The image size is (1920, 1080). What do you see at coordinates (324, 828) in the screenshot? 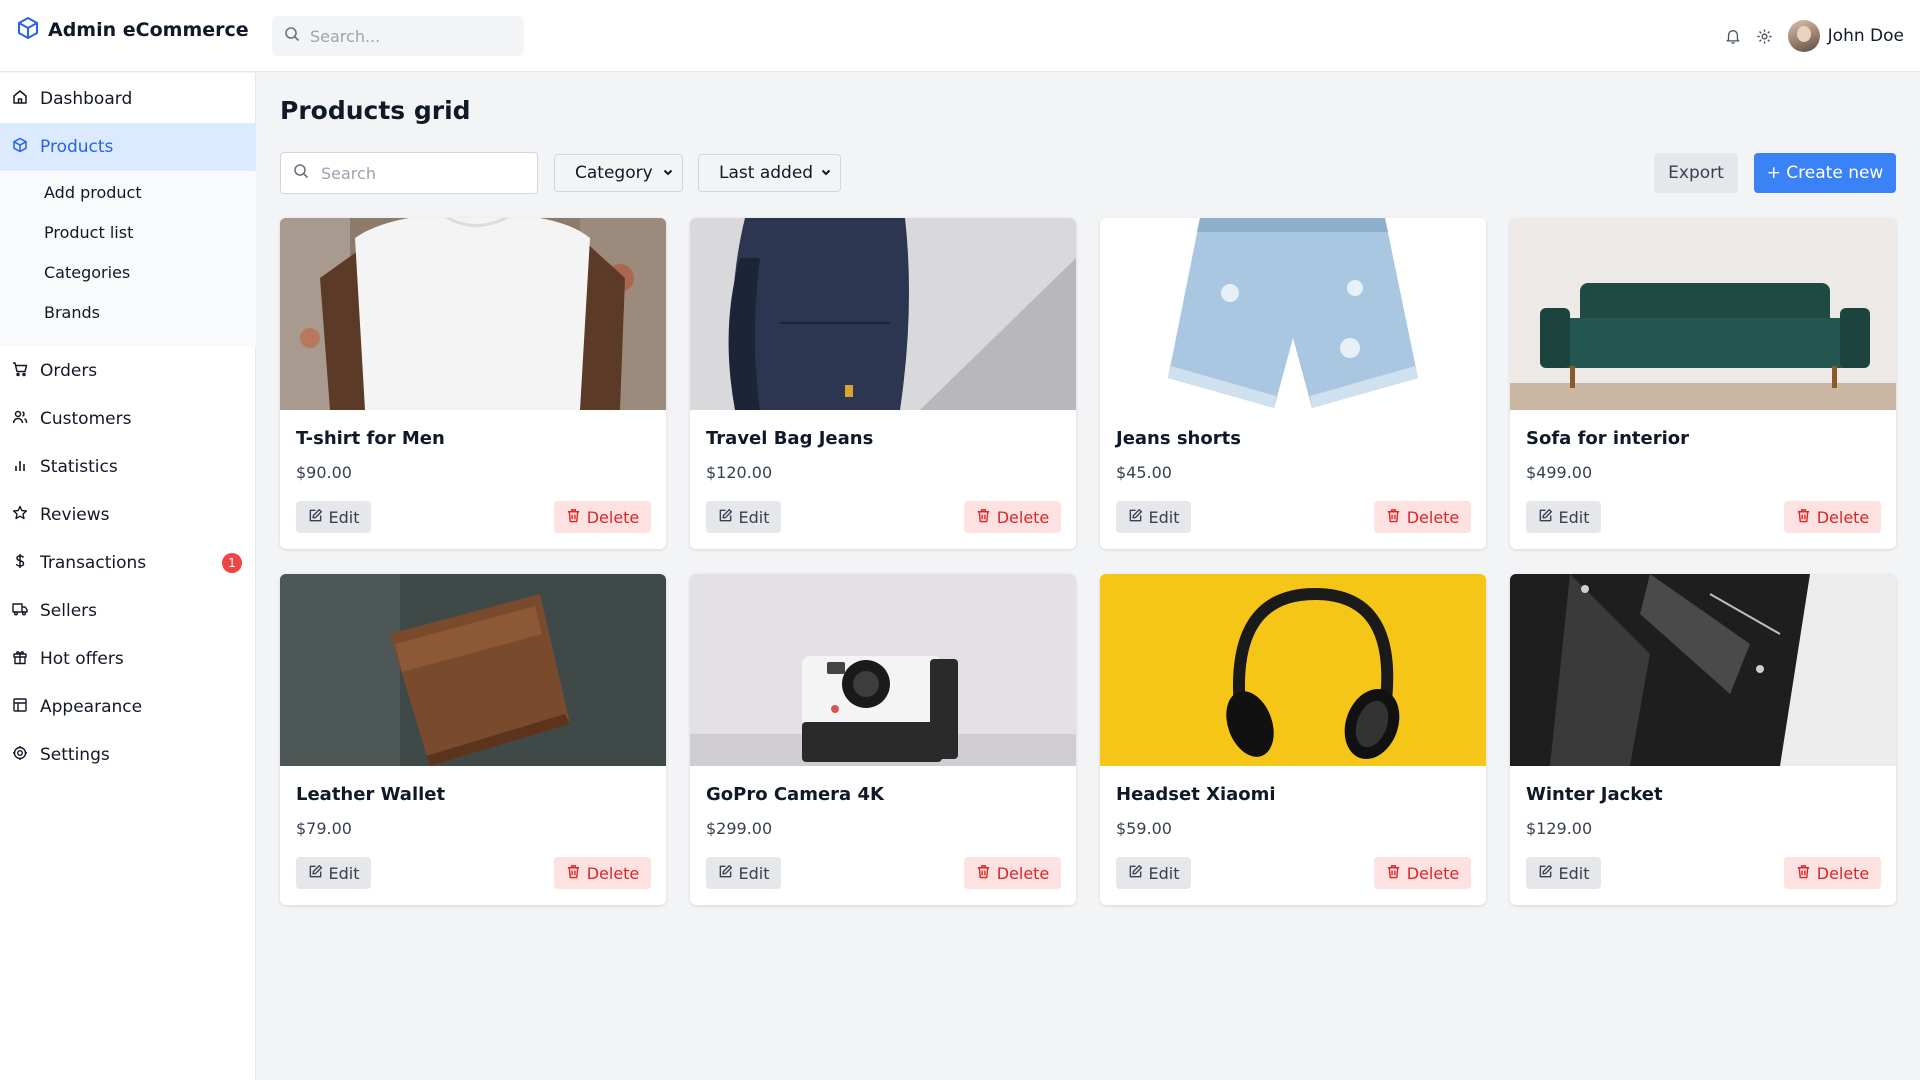
I see `product-price: $79.00` at bounding box center [324, 828].